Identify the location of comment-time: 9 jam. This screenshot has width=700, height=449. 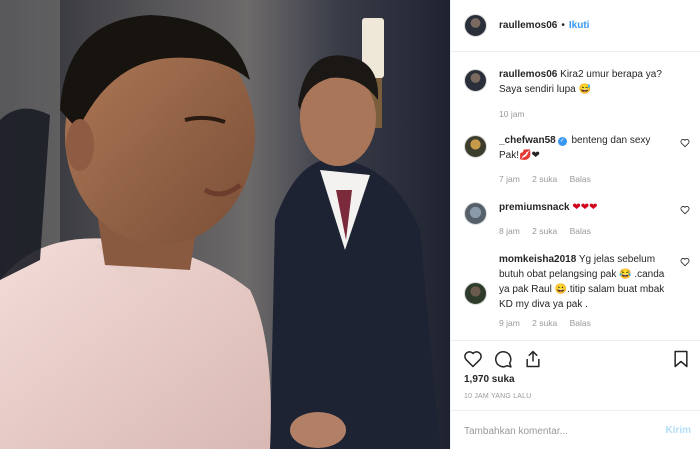
(509, 323).